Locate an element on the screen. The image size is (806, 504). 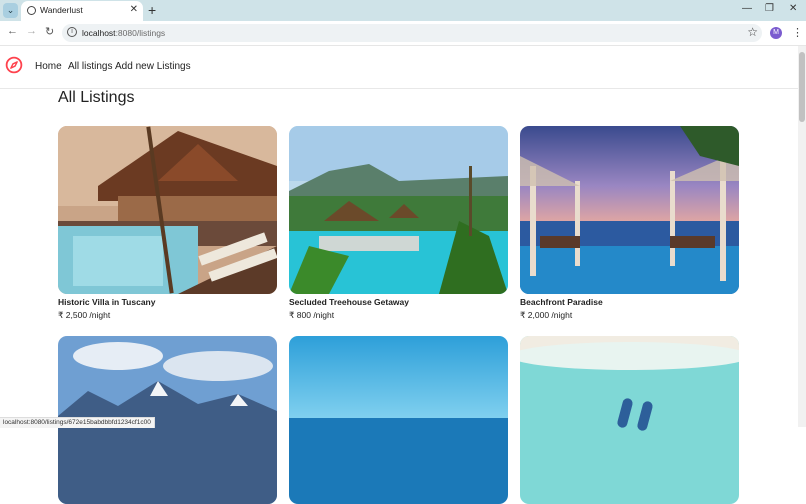
tab-search-icon: ⌄ is located at coordinates (10, 10).